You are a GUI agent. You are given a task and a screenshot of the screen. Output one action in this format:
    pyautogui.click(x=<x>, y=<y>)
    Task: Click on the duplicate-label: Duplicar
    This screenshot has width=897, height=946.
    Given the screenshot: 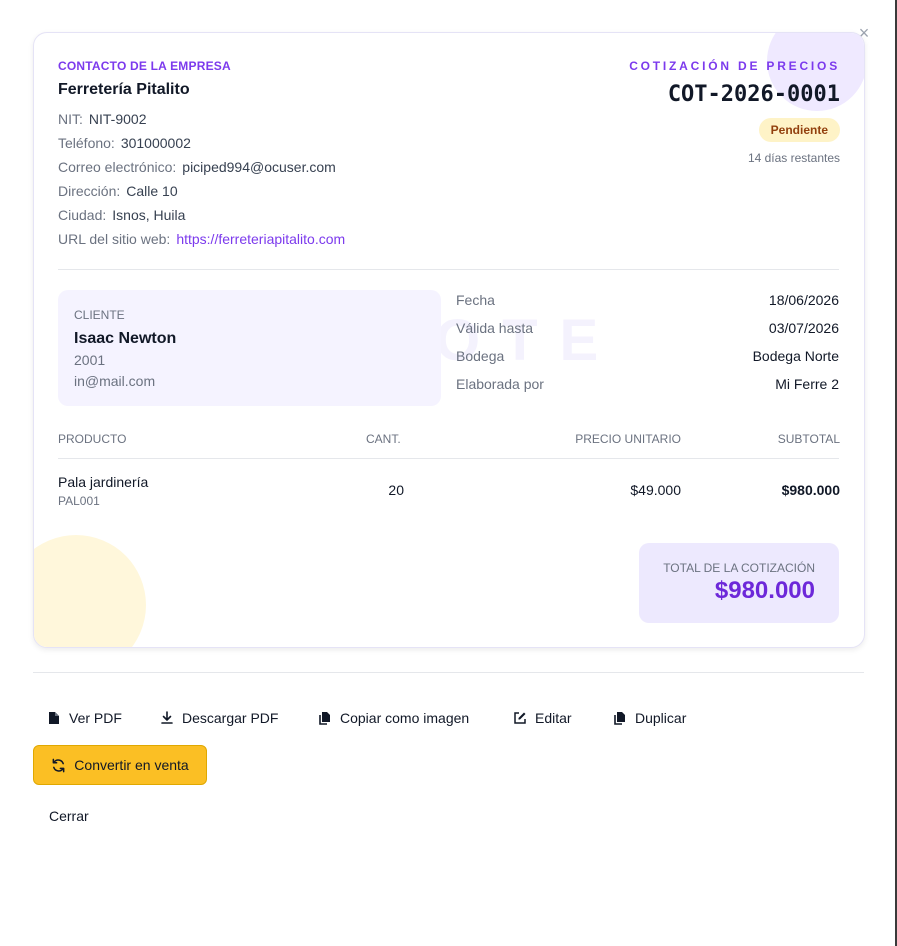 What is the action you would take?
    pyautogui.click(x=661, y=718)
    